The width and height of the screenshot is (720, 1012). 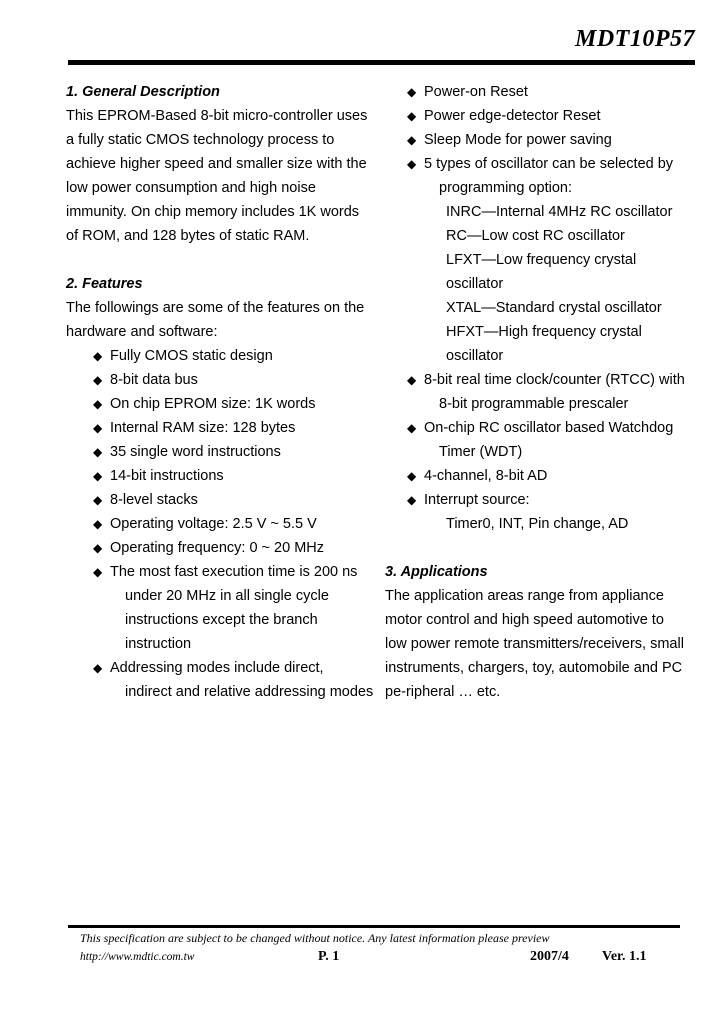 I want to click on feature-right-sublist-item: Timer0, INT, Pin change, AD, so click(x=537, y=524).